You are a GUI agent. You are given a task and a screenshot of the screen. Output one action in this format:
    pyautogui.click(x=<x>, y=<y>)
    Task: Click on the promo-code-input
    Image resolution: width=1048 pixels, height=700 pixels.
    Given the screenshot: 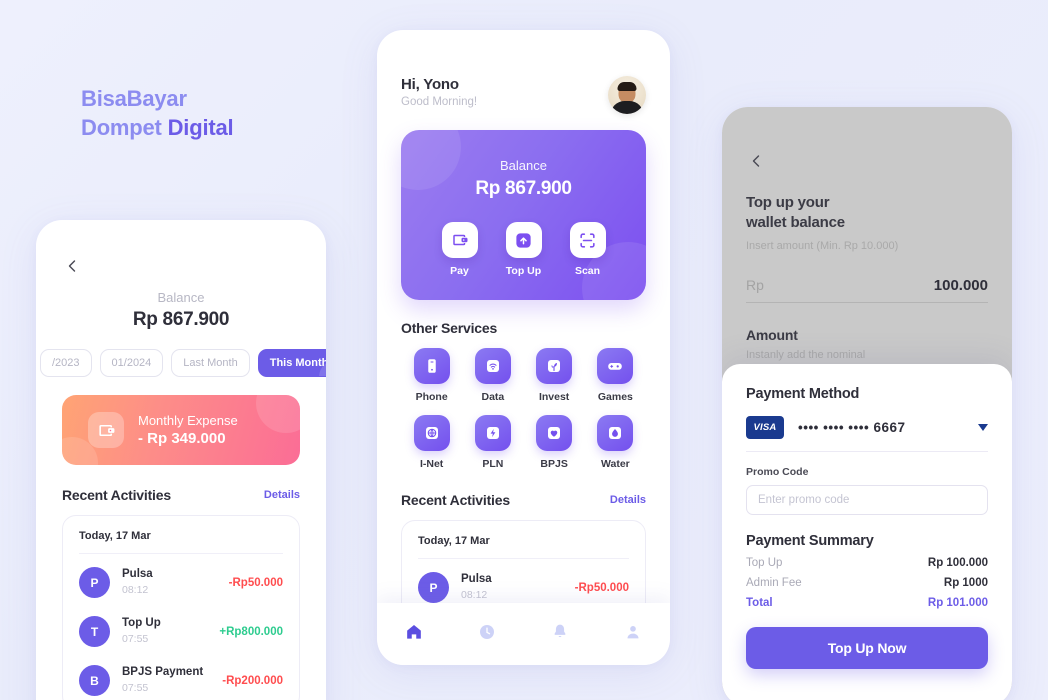 What is the action you would take?
    pyautogui.click(x=867, y=500)
    